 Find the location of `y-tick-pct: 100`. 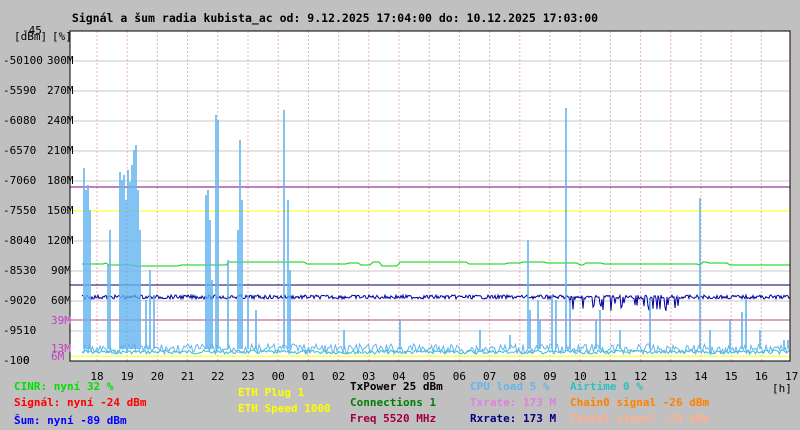

y-tick-pct: 100 is located at coordinates (33, 60).